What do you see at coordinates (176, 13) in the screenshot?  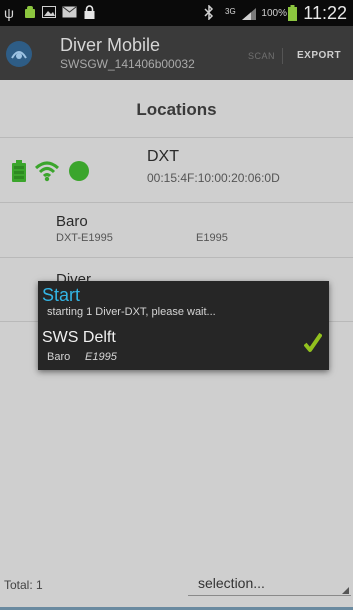 I see `status-bar: ψ 3G 100% 11:22` at bounding box center [176, 13].